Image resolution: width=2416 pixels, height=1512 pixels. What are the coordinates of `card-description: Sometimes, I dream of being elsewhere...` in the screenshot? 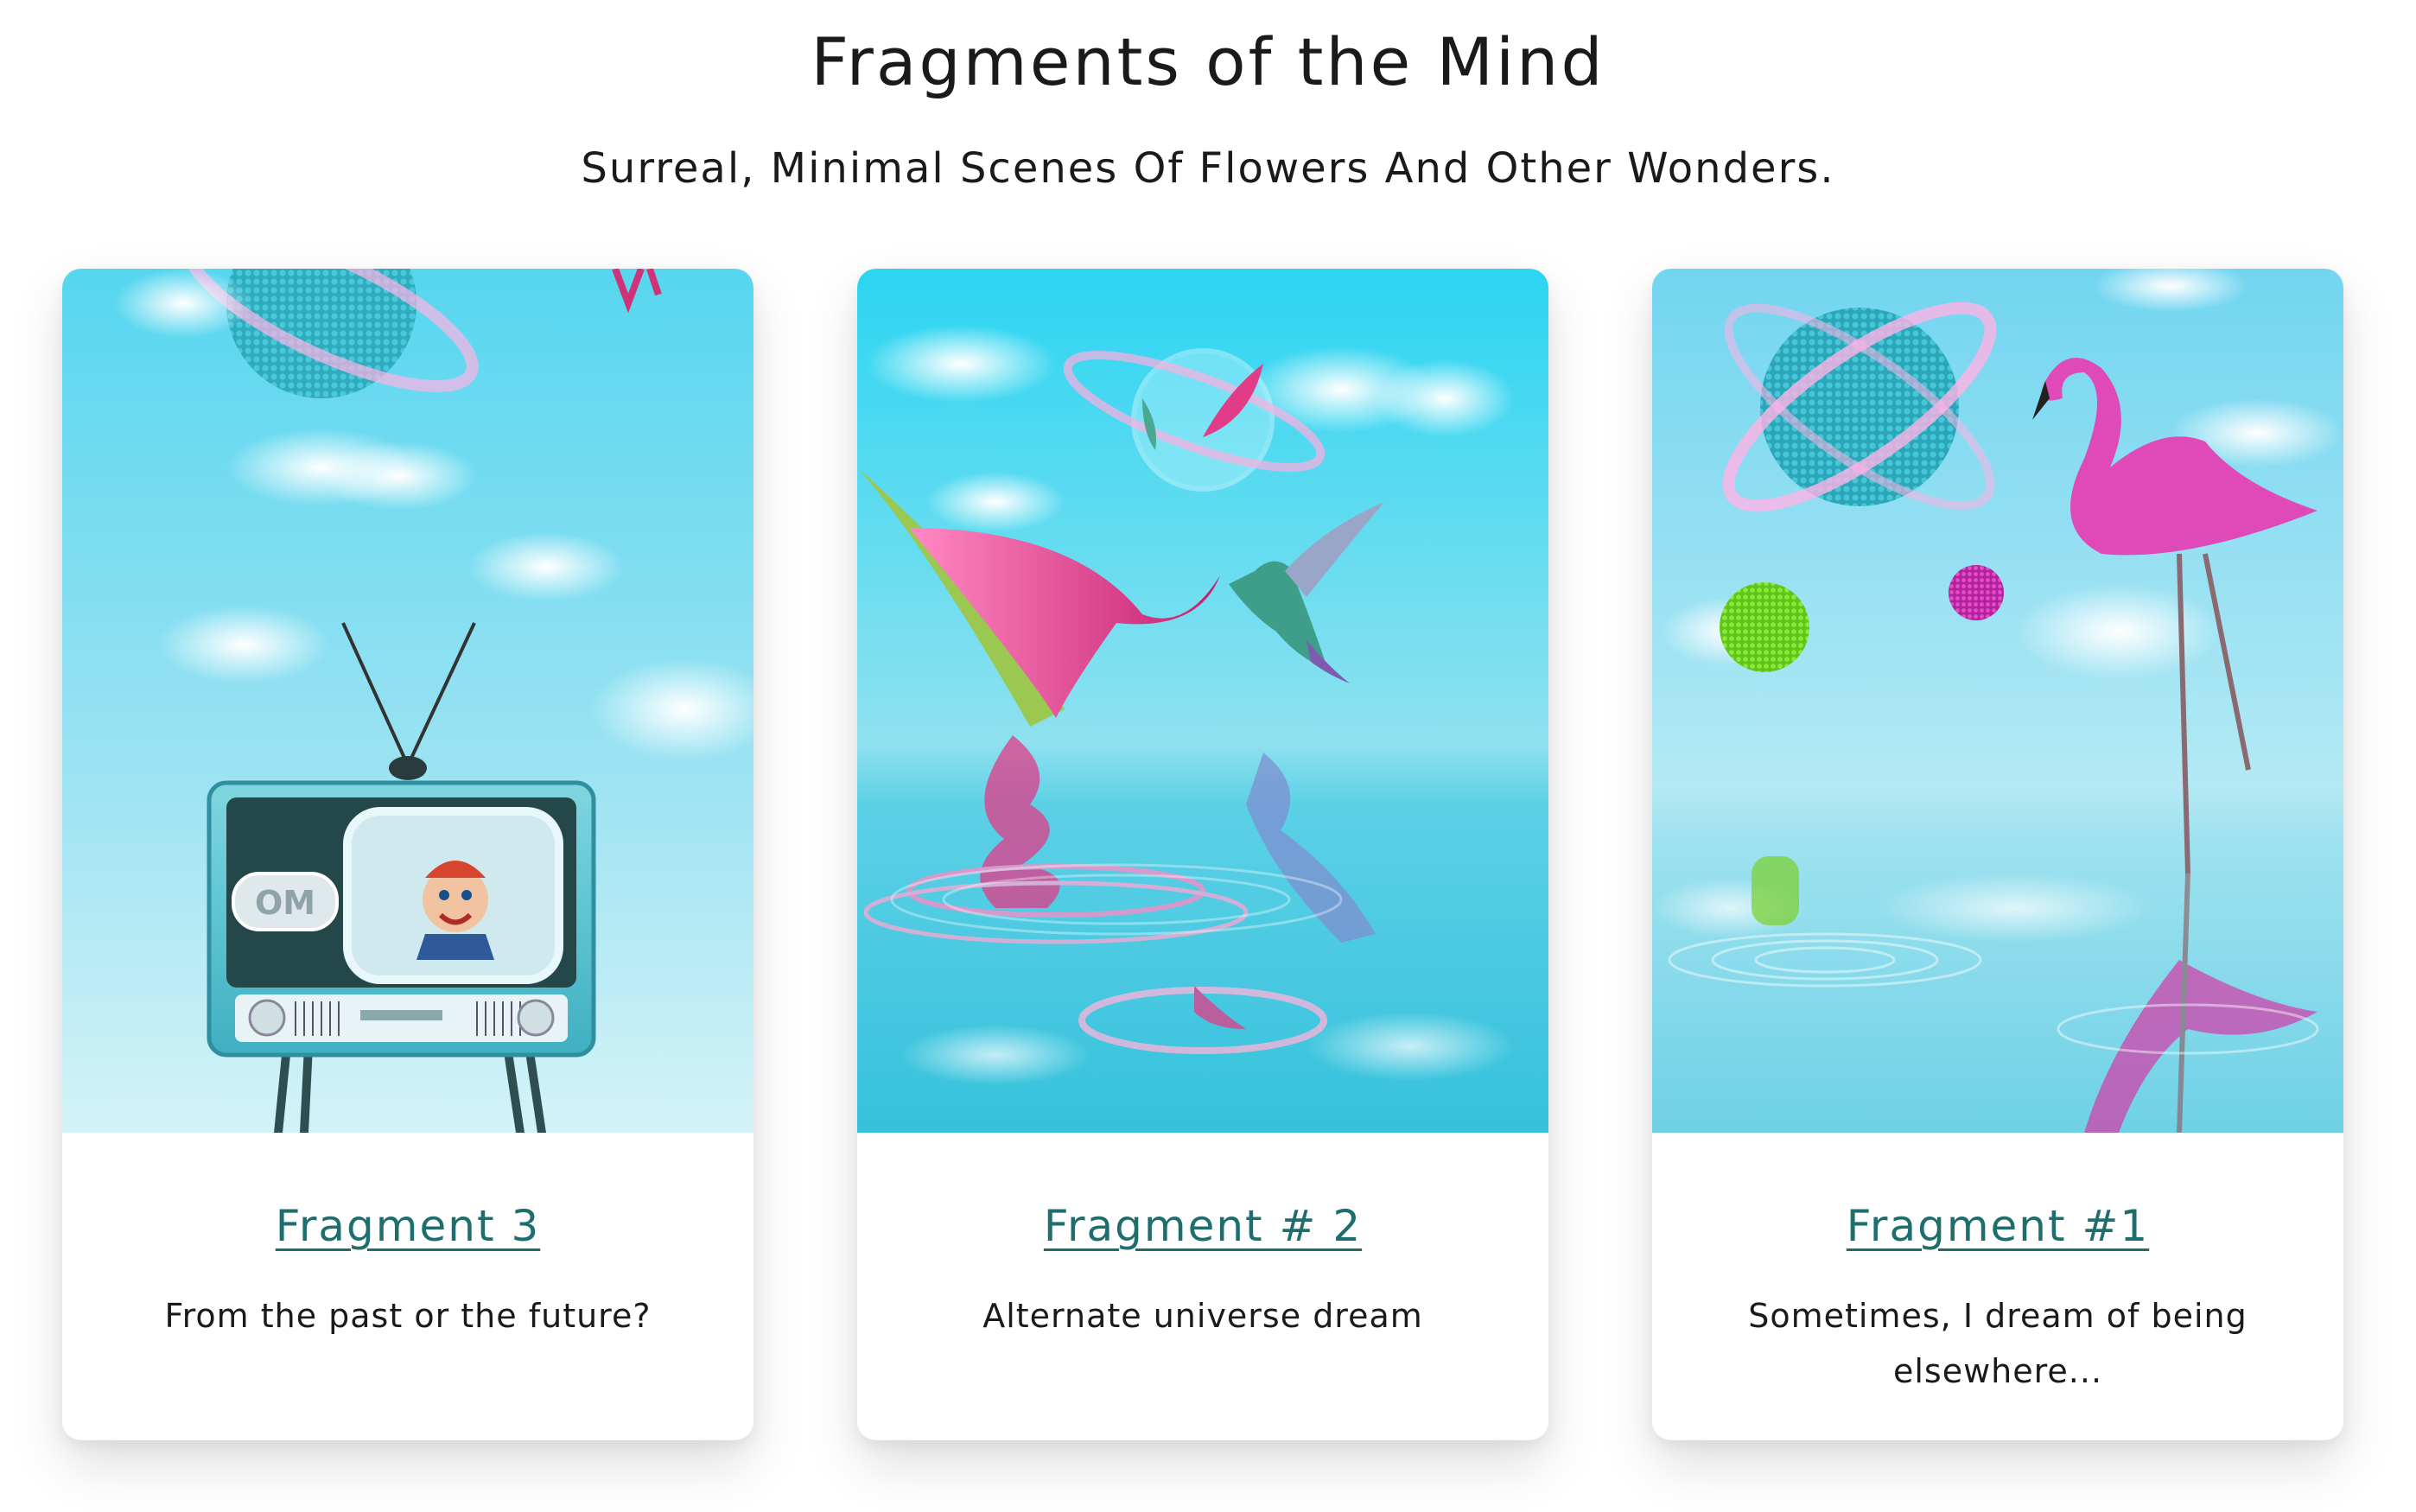 It's located at (1998, 1343).